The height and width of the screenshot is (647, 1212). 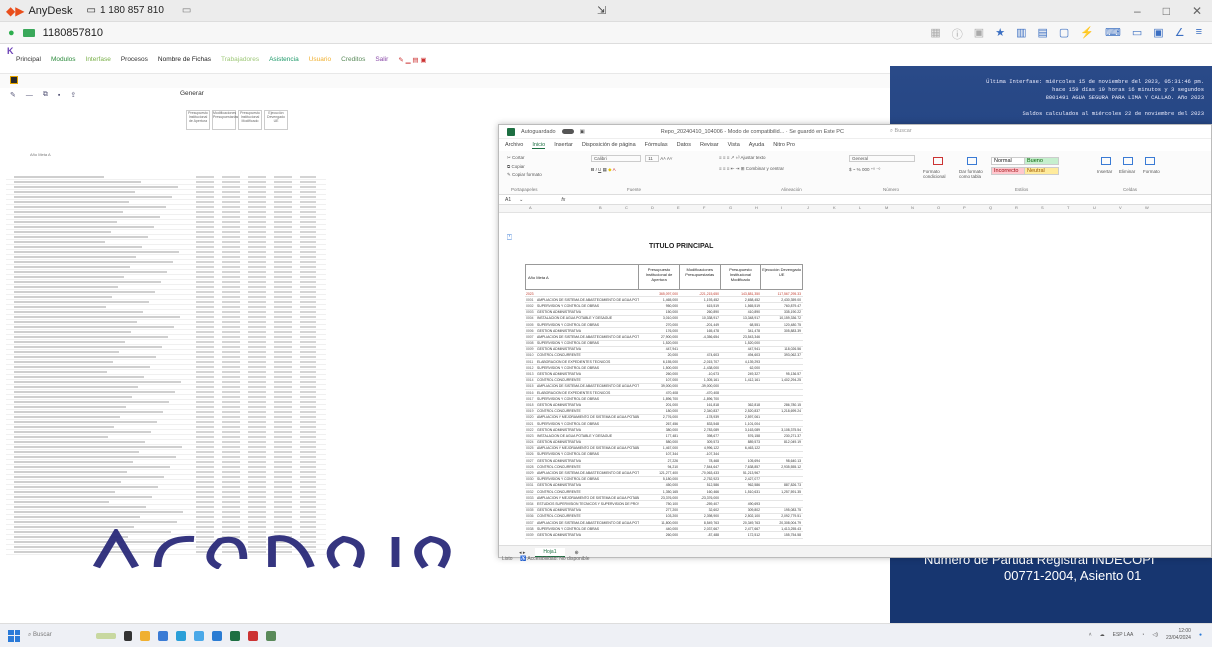 What do you see at coordinates (14, 635) in the screenshot?
I see `start-icon` at bounding box center [14, 635].